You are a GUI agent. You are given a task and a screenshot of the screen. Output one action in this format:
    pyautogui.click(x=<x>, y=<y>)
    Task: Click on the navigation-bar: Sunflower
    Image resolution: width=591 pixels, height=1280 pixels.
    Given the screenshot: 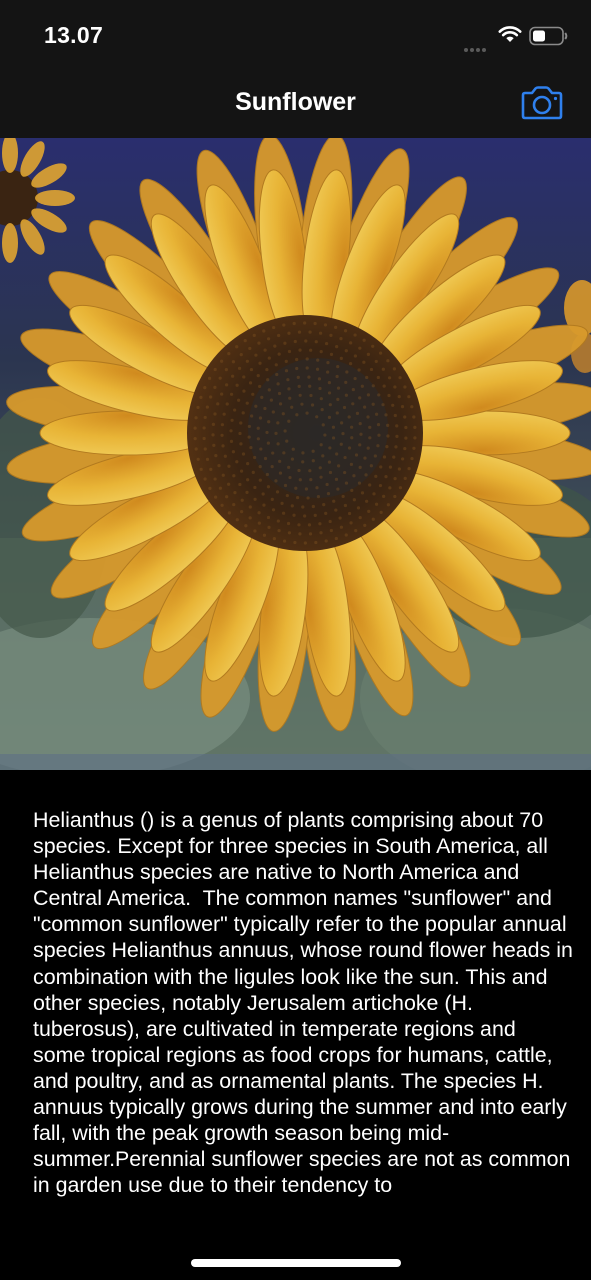 What is the action you would take?
    pyautogui.click(x=295, y=102)
    